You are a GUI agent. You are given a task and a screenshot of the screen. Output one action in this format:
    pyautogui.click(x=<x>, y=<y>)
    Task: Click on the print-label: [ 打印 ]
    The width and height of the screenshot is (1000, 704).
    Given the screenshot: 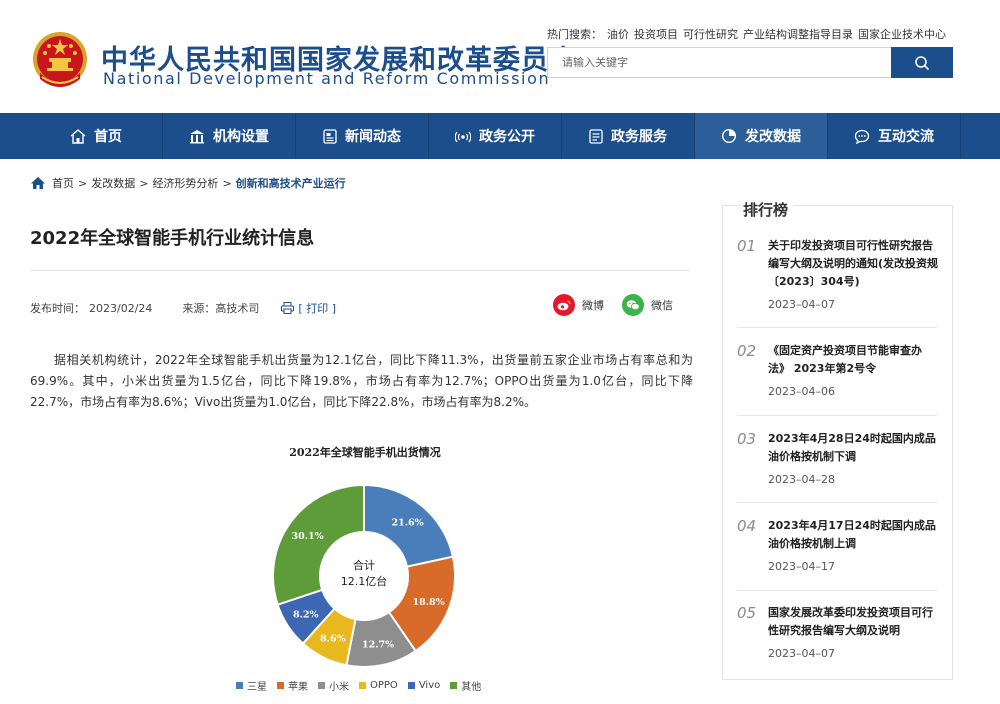 What is the action you would take?
    pyautogui.click(x=317, y=308)
    